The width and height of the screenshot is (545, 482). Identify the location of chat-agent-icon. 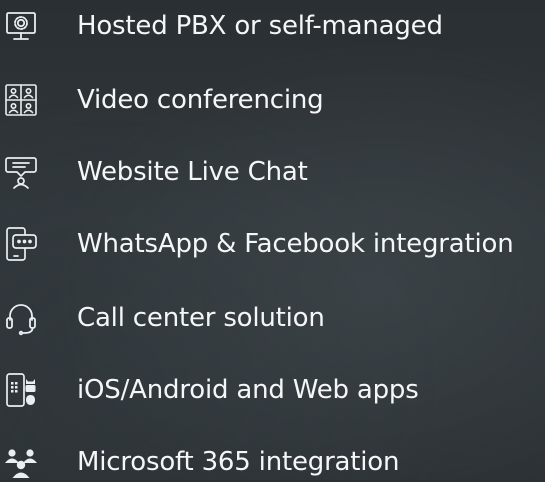
(21, 172).